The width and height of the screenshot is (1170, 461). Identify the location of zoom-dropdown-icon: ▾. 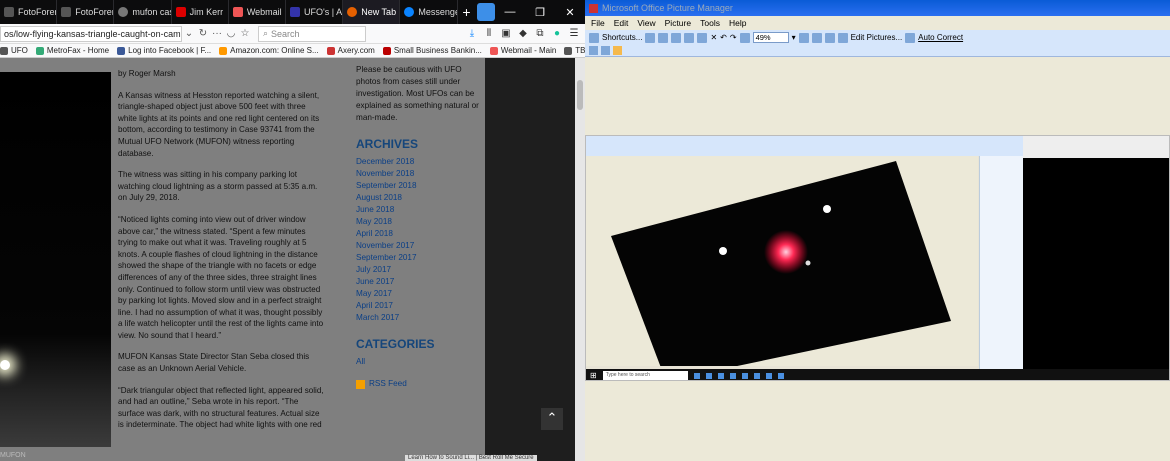
(794, 37).